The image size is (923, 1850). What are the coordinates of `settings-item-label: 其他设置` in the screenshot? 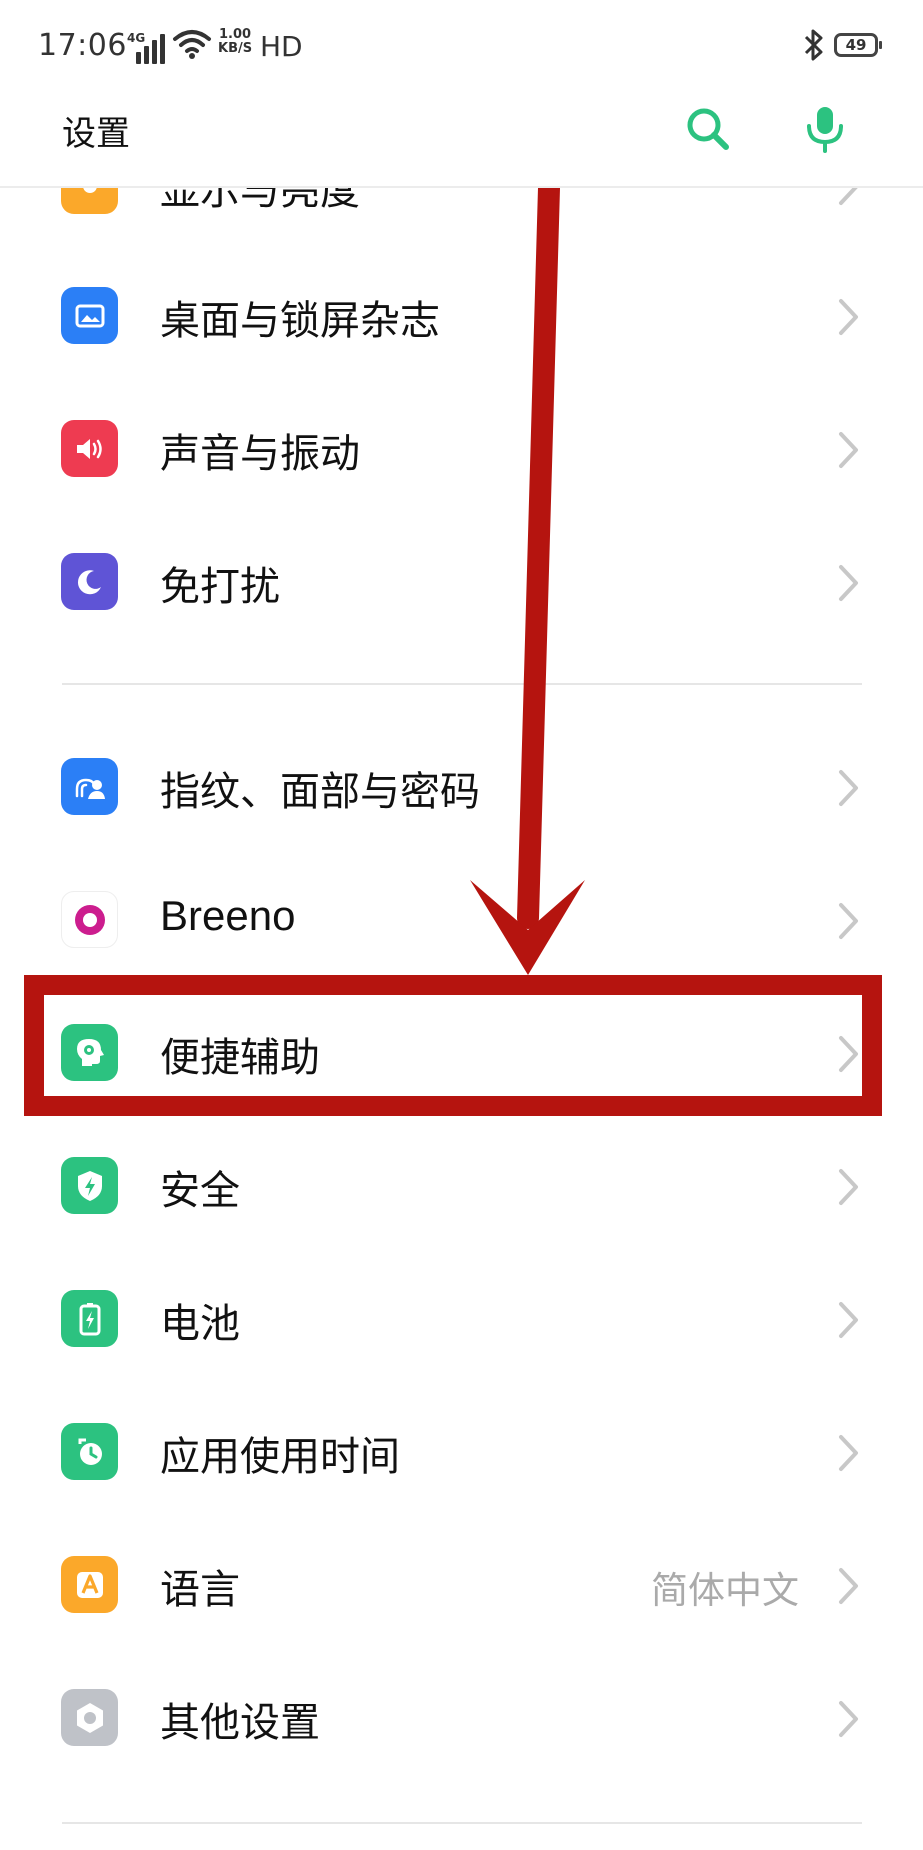 It's located at (240, 1723).